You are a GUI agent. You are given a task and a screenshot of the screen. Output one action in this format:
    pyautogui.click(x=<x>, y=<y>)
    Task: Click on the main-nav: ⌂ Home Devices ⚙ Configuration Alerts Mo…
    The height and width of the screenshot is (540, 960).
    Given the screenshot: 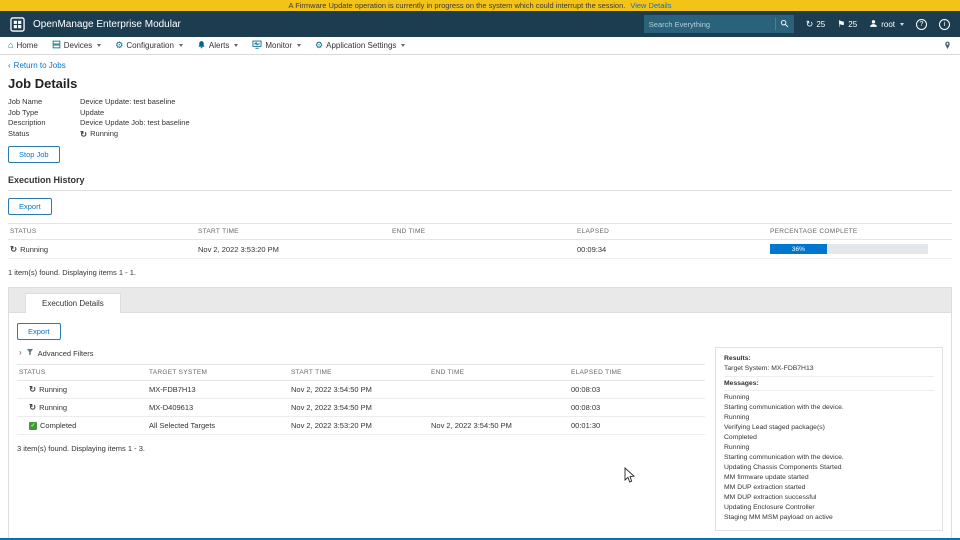 What is the action you would take?
    pyautogui.click(x=480, y=46)
    